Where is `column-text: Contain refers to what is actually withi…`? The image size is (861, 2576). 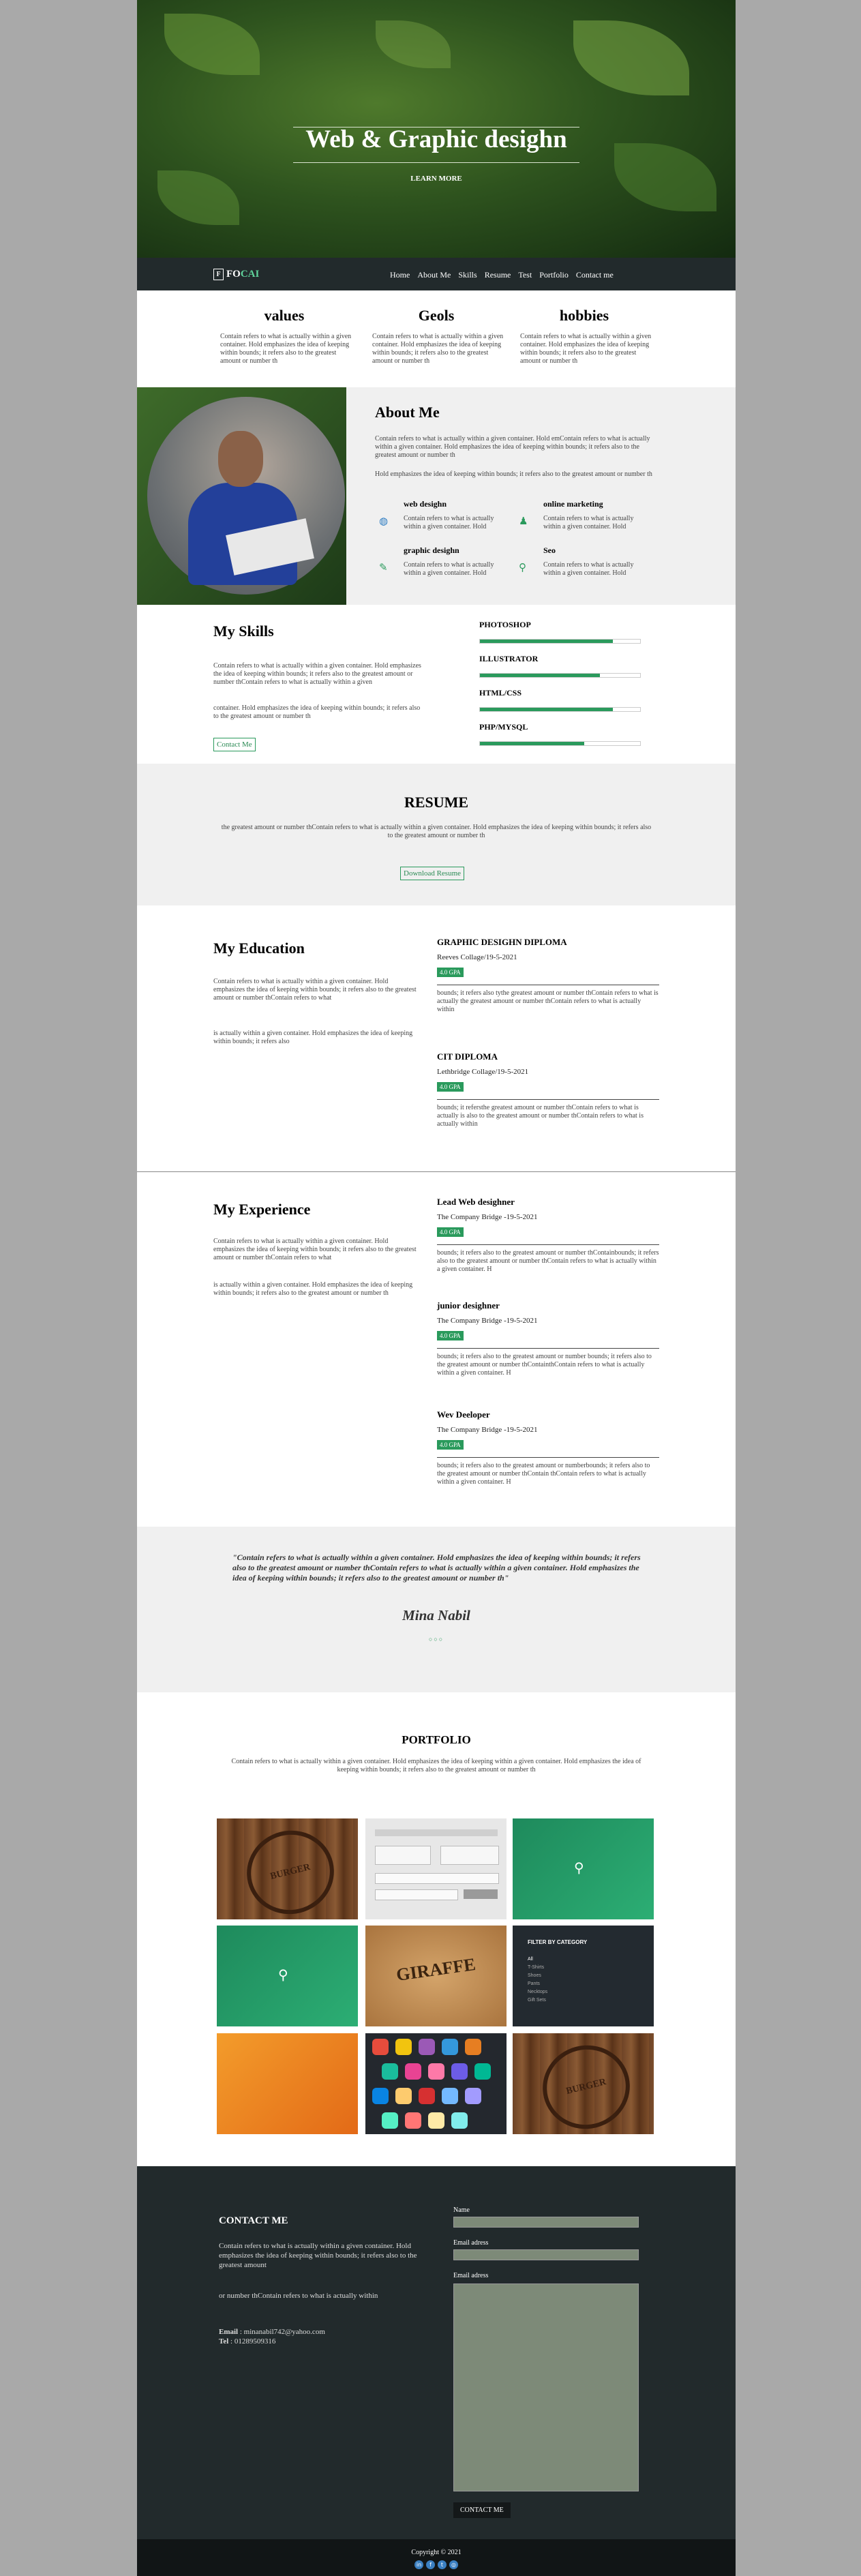 column-text: Contain refers to what is actually withi… is located at coordinates (286, 349).